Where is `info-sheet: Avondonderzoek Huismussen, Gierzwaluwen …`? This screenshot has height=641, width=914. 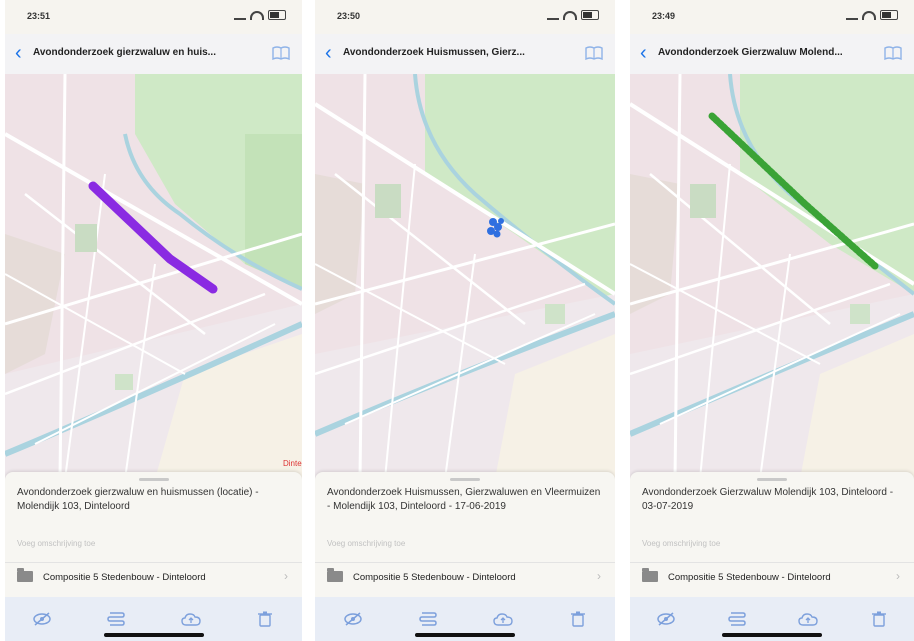 info-sheet: Avondonderzoek Huismussen, Gierzwaluwen … is located at coordinates (465, 534).